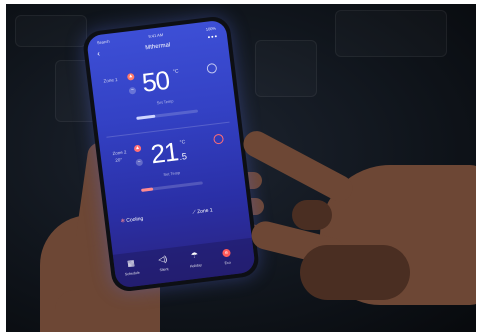  Describe the element at coordinates (194, 212) in the screenshot. I see `chart-icon: ⟋` at that location.